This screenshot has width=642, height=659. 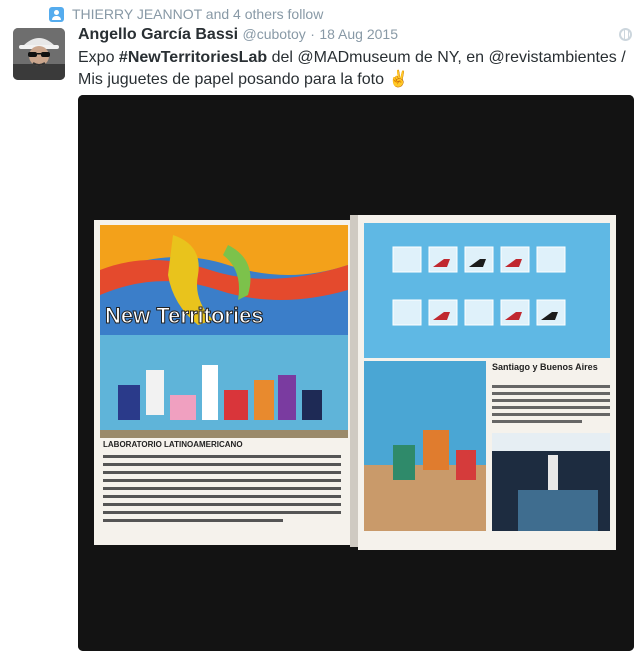 I want to click on user-follow-icon, so click(x=56, y=14).